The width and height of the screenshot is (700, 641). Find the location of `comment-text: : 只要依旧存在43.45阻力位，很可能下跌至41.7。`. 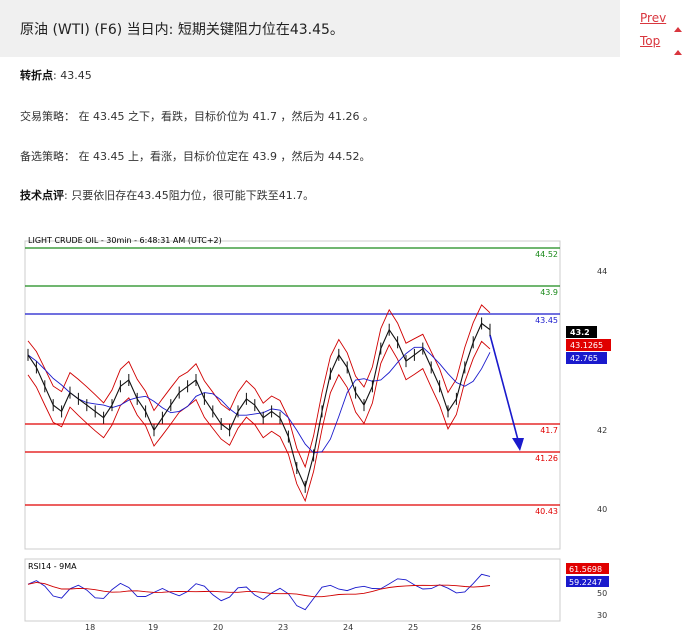

comment-text: : 只要依旧存在43.45阻力位，很可能下跌至41.7。 is located at coordinates (189, 195).